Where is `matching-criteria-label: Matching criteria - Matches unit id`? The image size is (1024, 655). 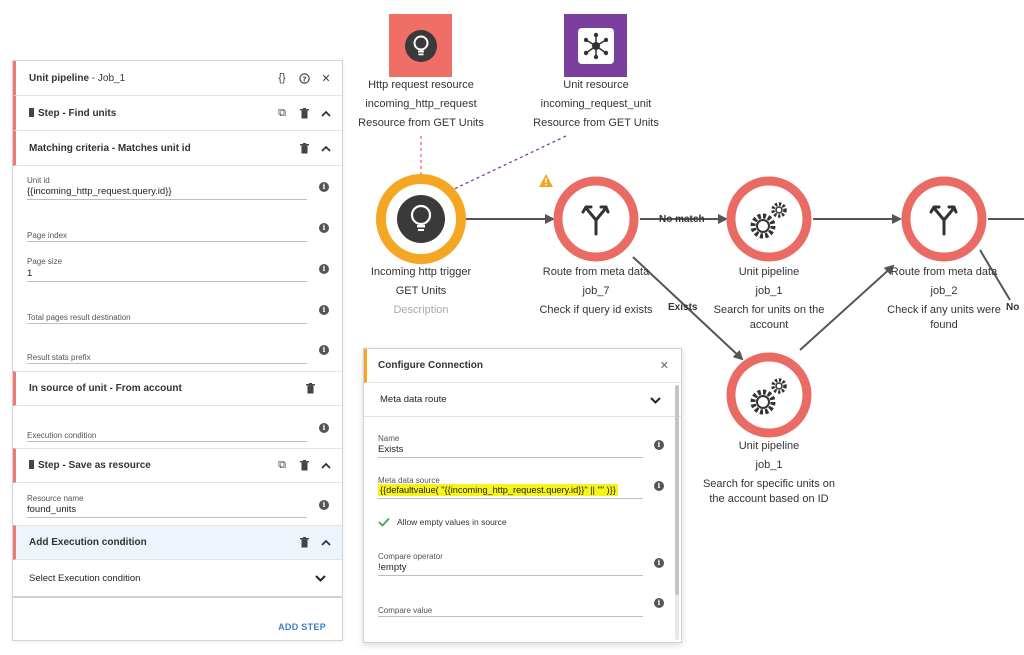
matching-criteria-label: Matching criteria - Matches unit id is located at coordinates (110, 148).